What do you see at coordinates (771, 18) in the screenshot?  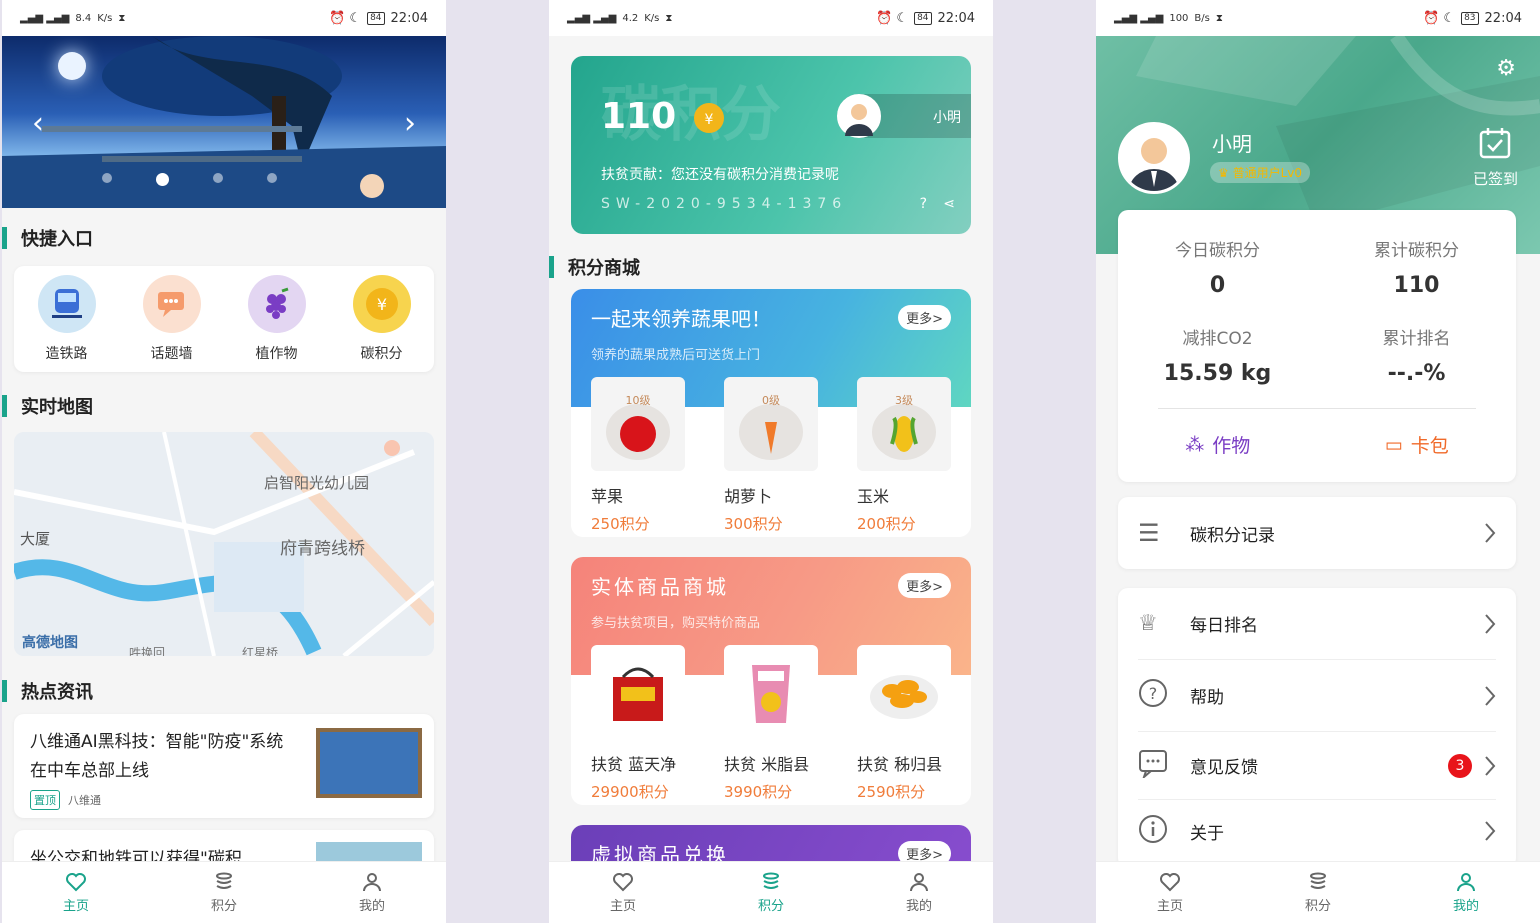 I see `status-bar: ▂▄▆ ▂▄▆ 4.2 K/s ⧗ ⏰ ☾ 84 22:04` at bounding box center [771, 18].